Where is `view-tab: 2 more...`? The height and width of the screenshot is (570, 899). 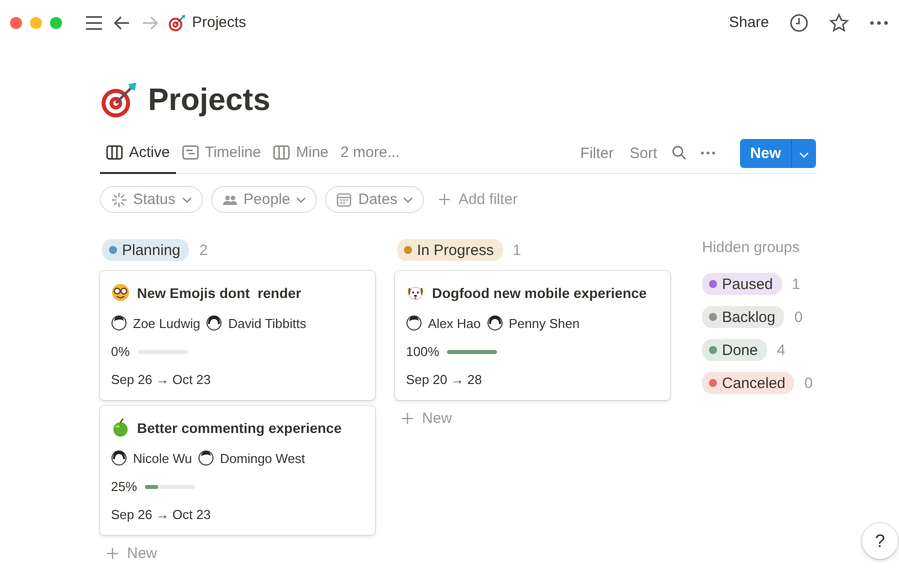 view-tab: 2 more... is located at coordinates (370, 154).